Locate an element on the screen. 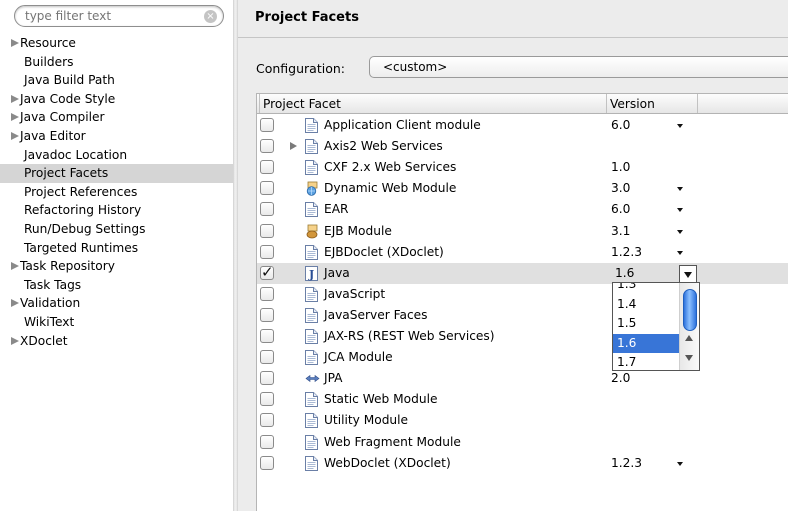  version-option: 1.3 is located at coordinates (646, 288).